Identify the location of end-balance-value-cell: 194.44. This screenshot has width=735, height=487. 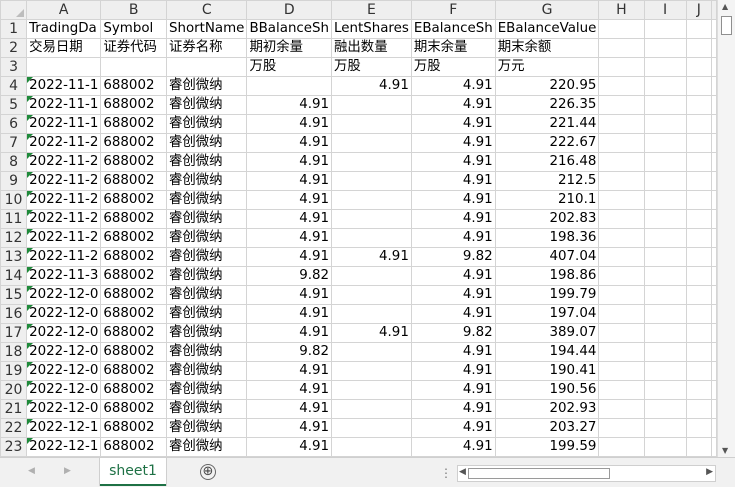
(547, 352).